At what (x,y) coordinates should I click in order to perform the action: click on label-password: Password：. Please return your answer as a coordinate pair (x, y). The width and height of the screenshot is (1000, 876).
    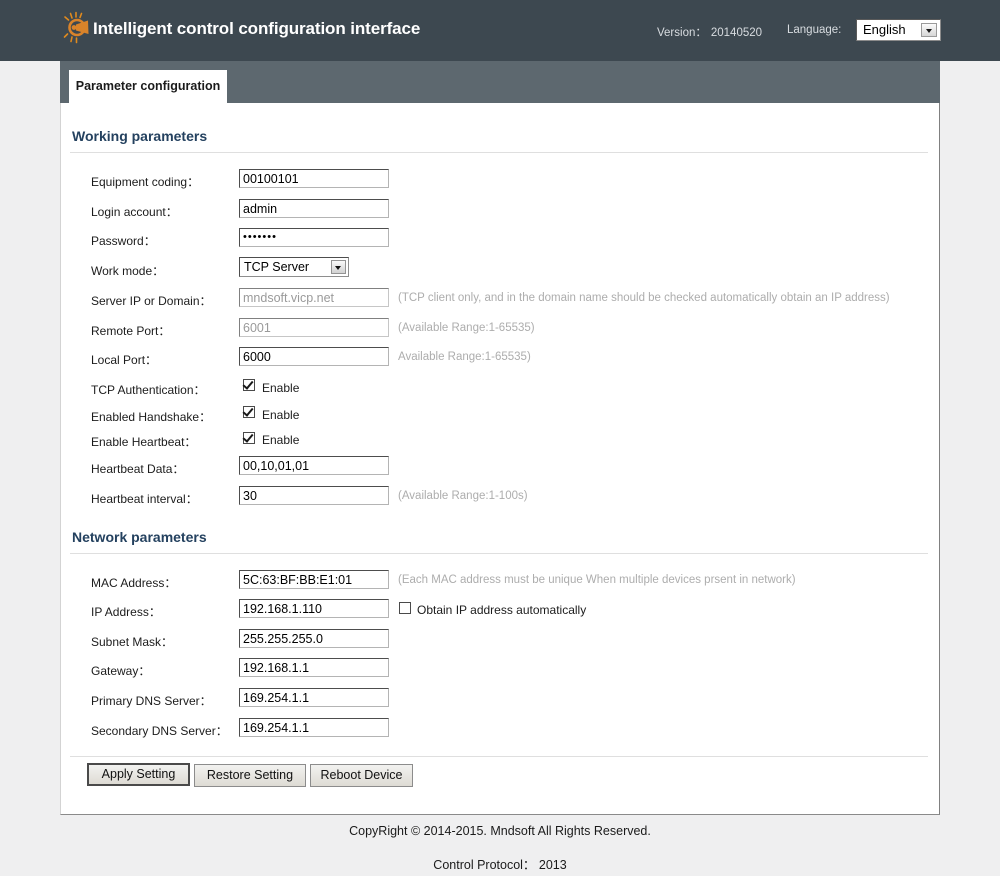
    Looking at the image, I should click on (123, 241).